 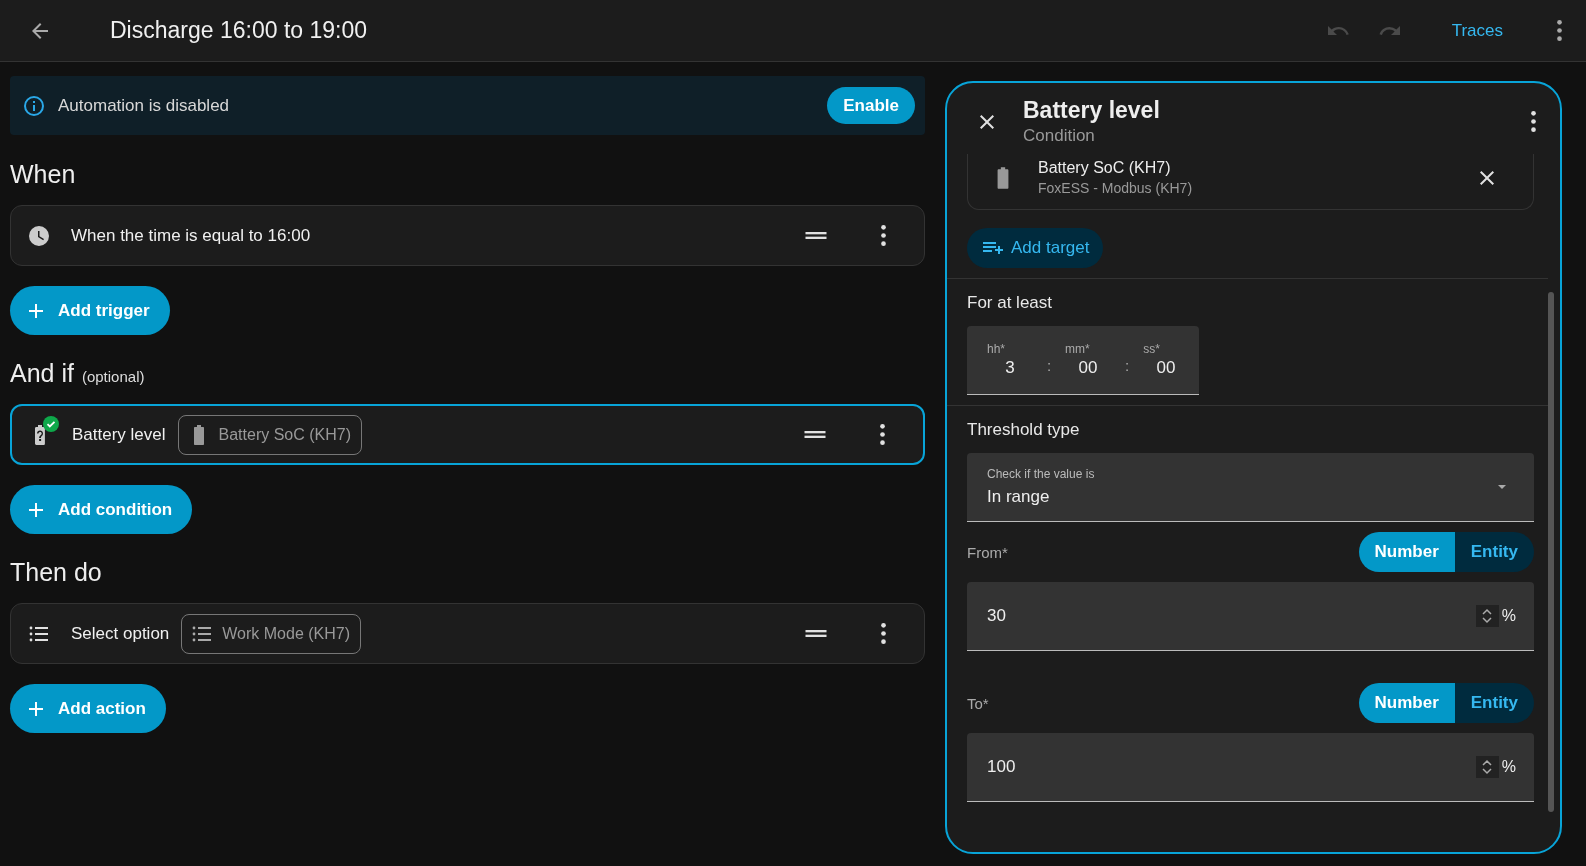 I want to click on threshold-select: Check if the value is In range, so click(x=1250, y=487).